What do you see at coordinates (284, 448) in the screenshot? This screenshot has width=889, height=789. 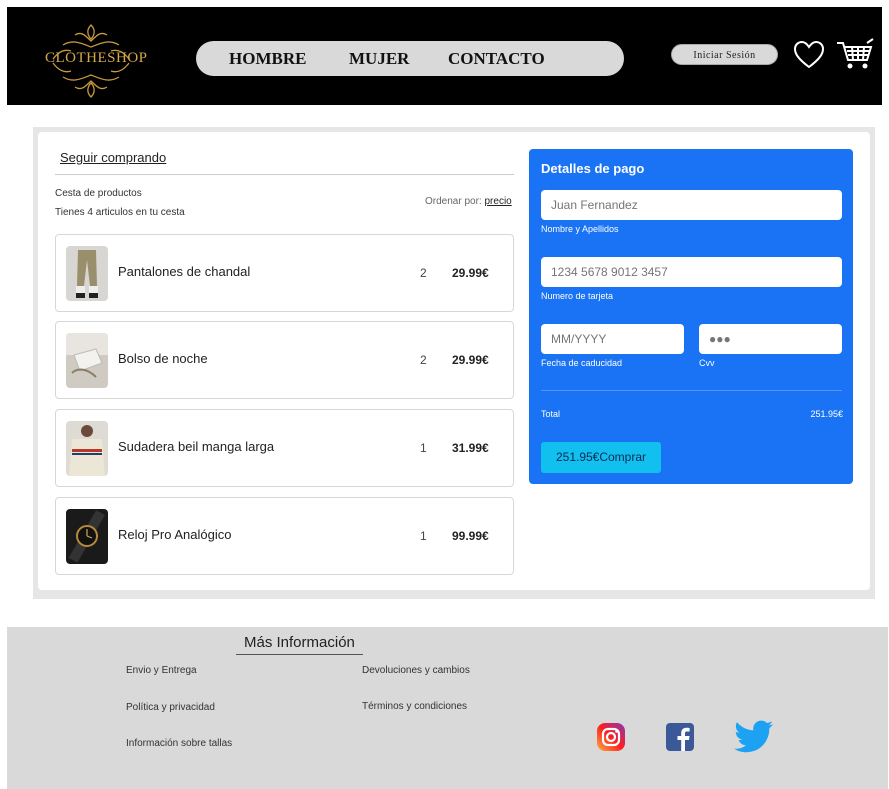 I see `cart-item: Sudadera beil manga larga 1 31.99€` at bounding box center [284, 448].